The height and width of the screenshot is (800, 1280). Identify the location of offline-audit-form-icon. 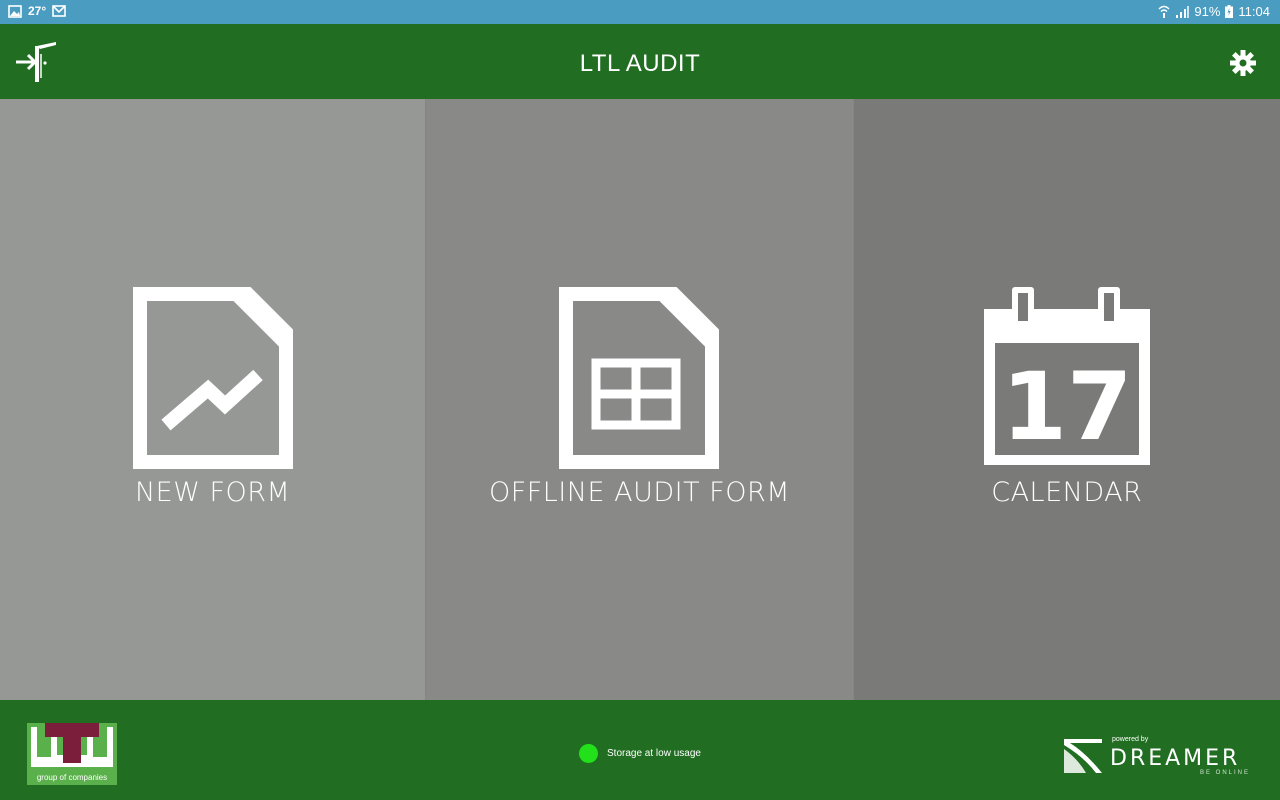
(639, 378).